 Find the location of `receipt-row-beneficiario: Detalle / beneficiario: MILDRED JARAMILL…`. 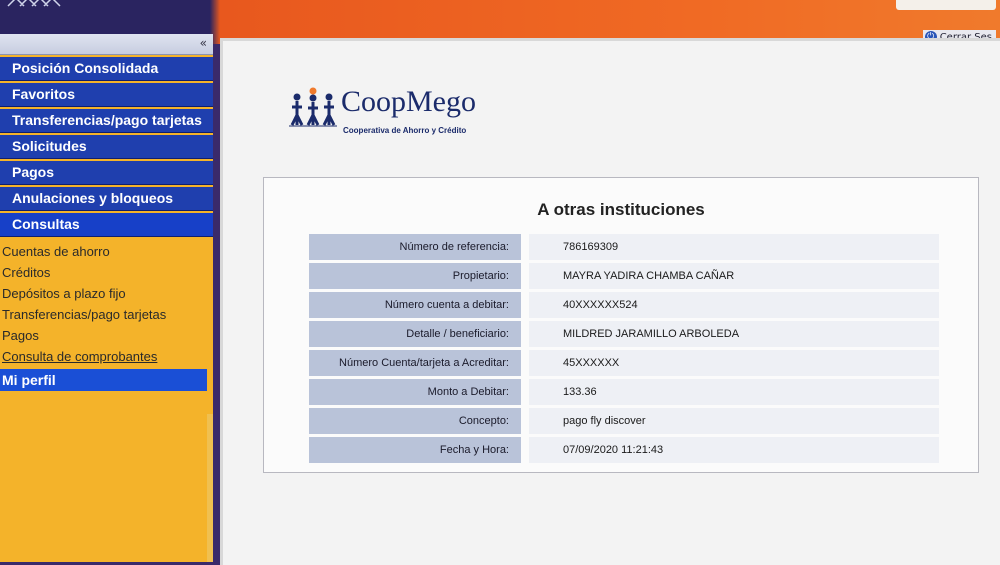

receipt-row-beneficiario: Detalle / beneficiario: MILDRED JARAMILL… is located at coordinates (624, 334).